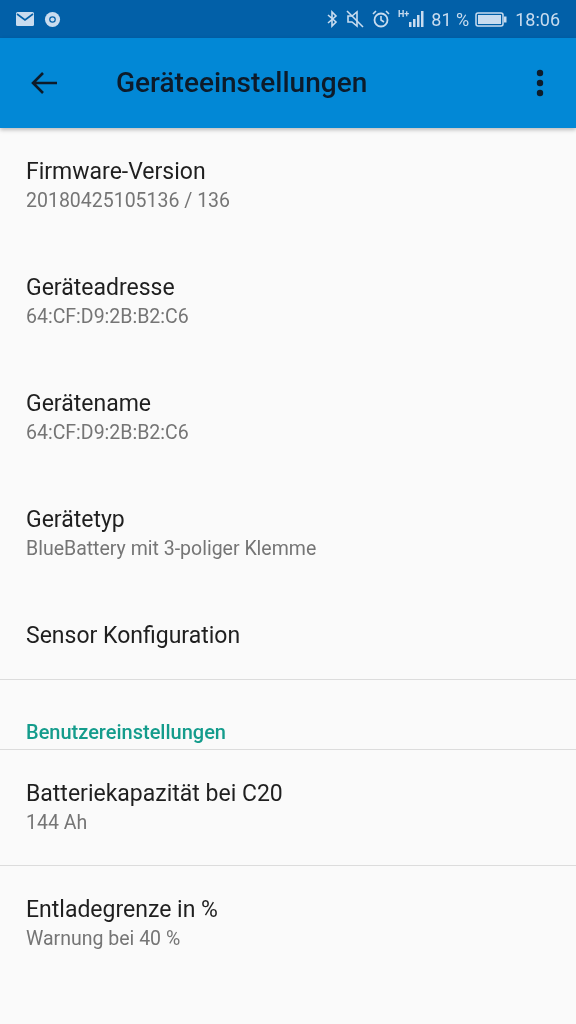  Describe the element at coordinates (288, 302) in the screenshot. I see `preference-item: Geräteadresse 64:CF:D9:2B:B2:C6` at that location.